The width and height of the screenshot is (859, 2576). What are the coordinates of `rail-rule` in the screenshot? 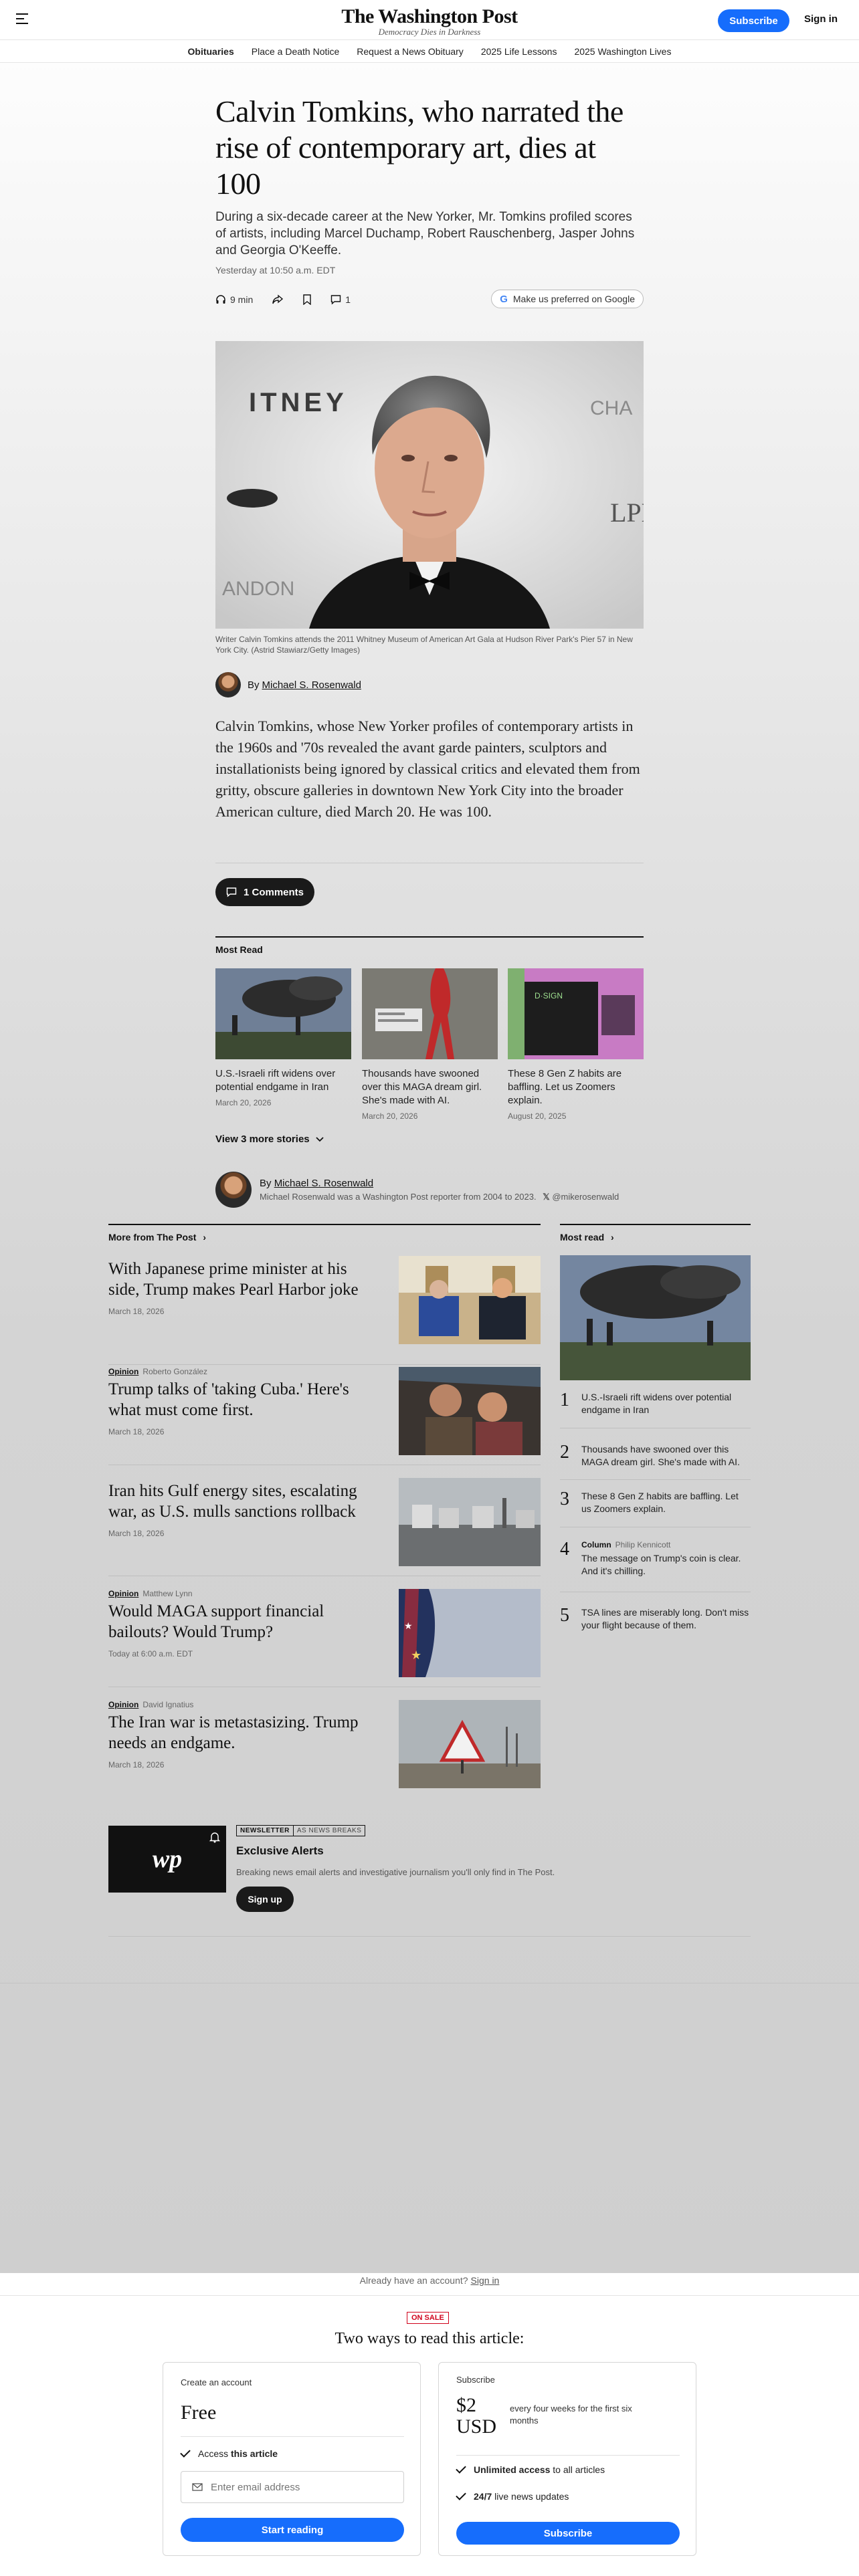 It's located at (655, 1224).